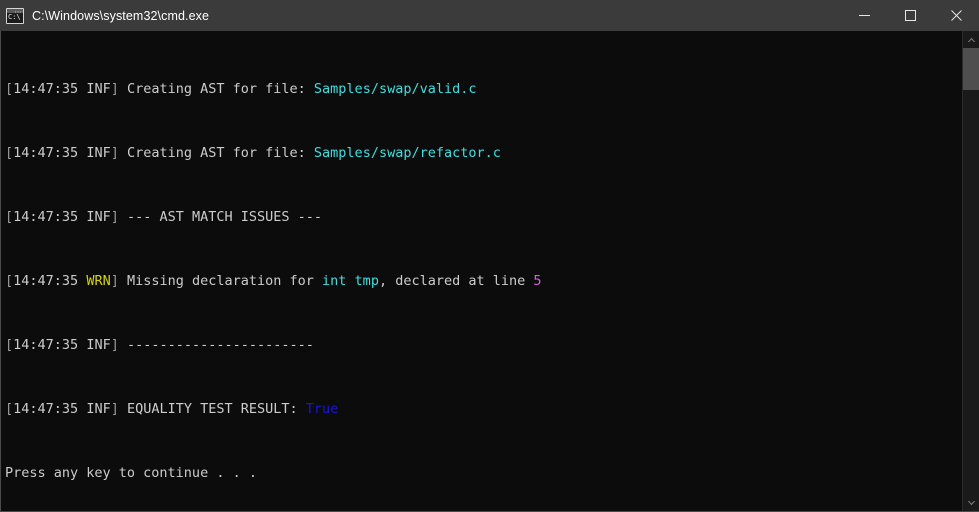  I want to click on log-line-5: [14:47:35 INF] -----------------------, so click(483, 345).